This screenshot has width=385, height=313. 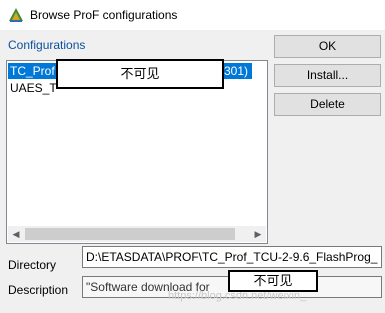 I want to click on description-label: Description, so click(x=38, y=290).